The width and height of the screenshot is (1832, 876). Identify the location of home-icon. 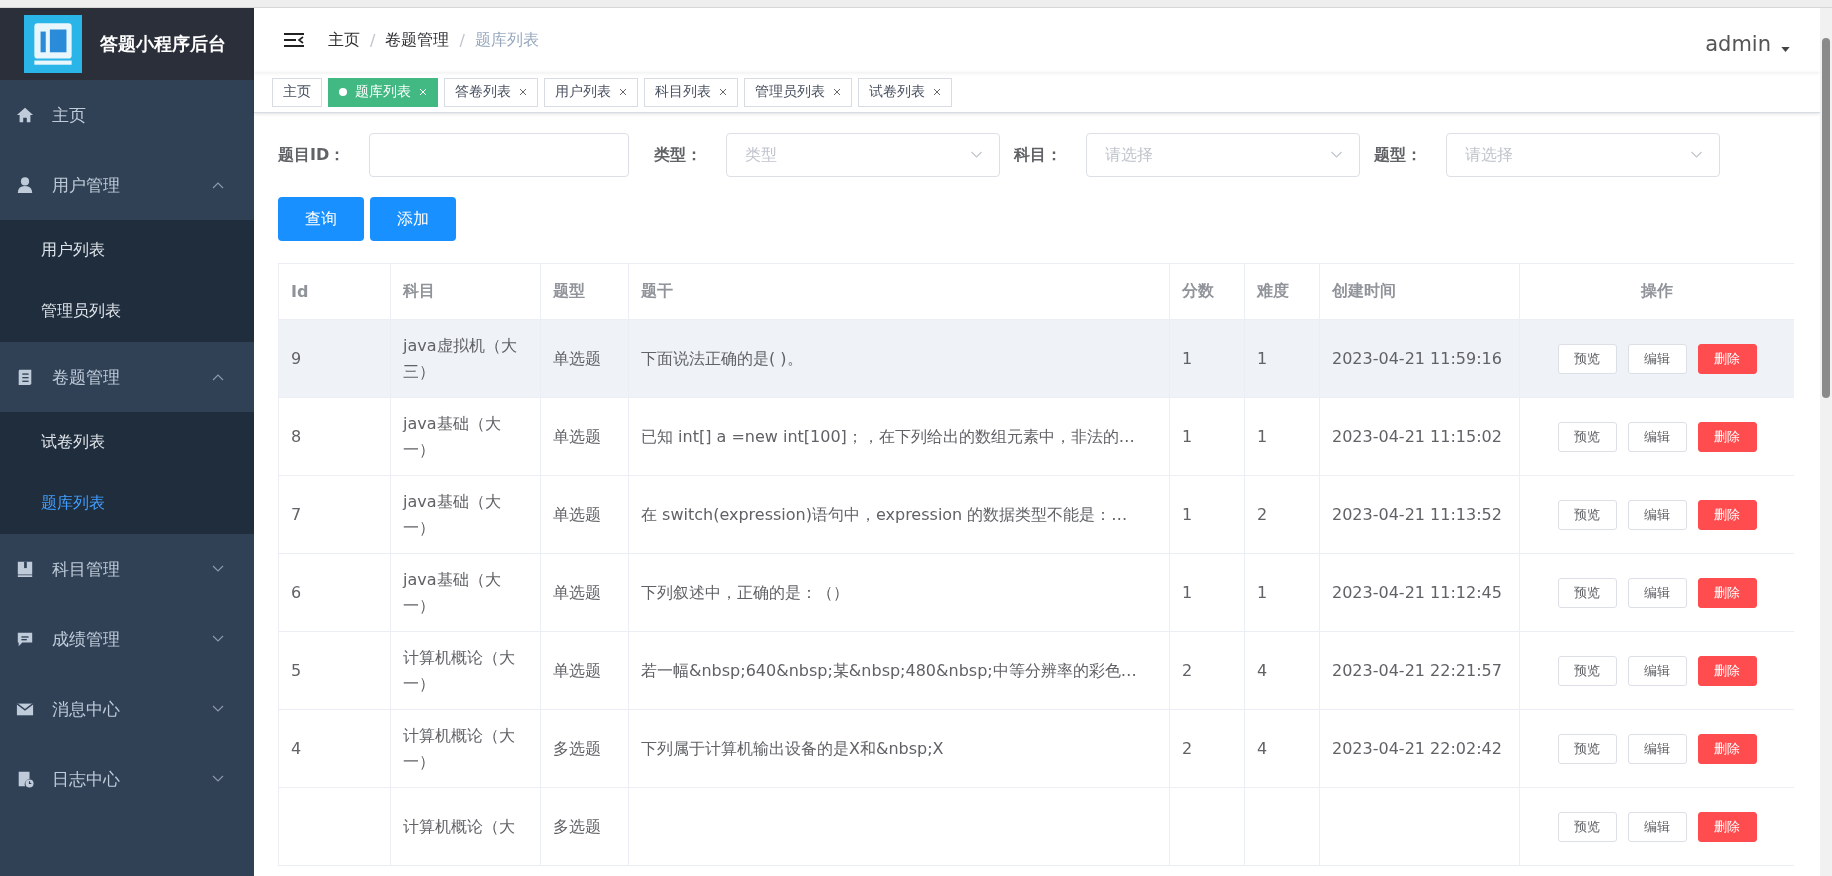
(25, 115).